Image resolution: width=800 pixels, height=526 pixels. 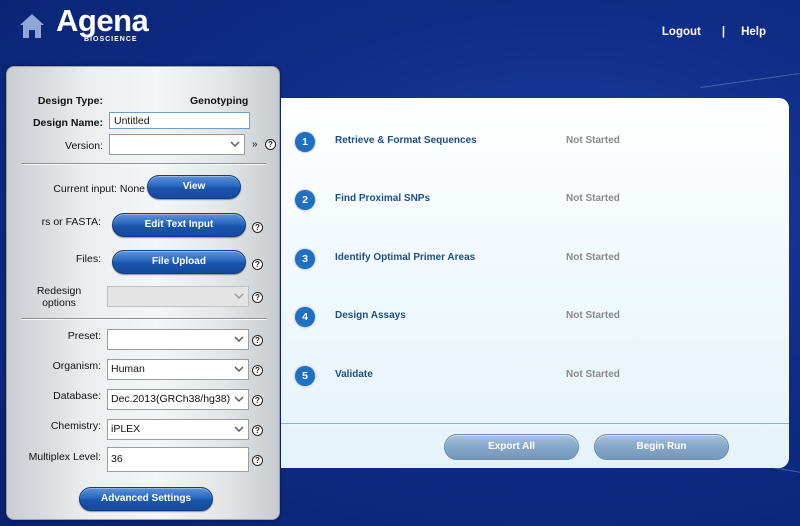 What do you see at coordinates (88, 259) in the screenshot?
I see `files-label: Files:` at bounding box center [88, 259].